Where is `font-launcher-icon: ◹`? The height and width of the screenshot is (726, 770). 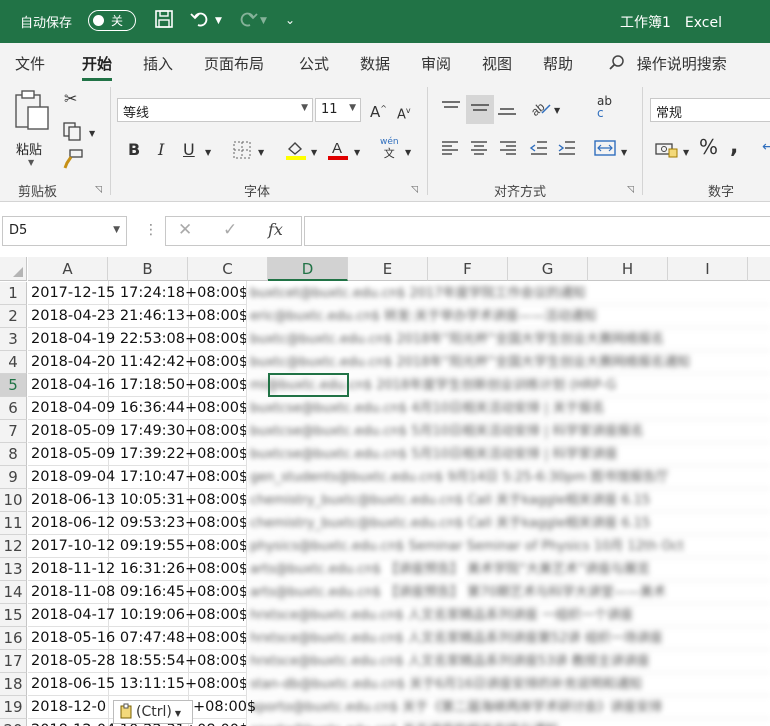 font-launcher-icon: ◹ is located at coordinates (414, 190).